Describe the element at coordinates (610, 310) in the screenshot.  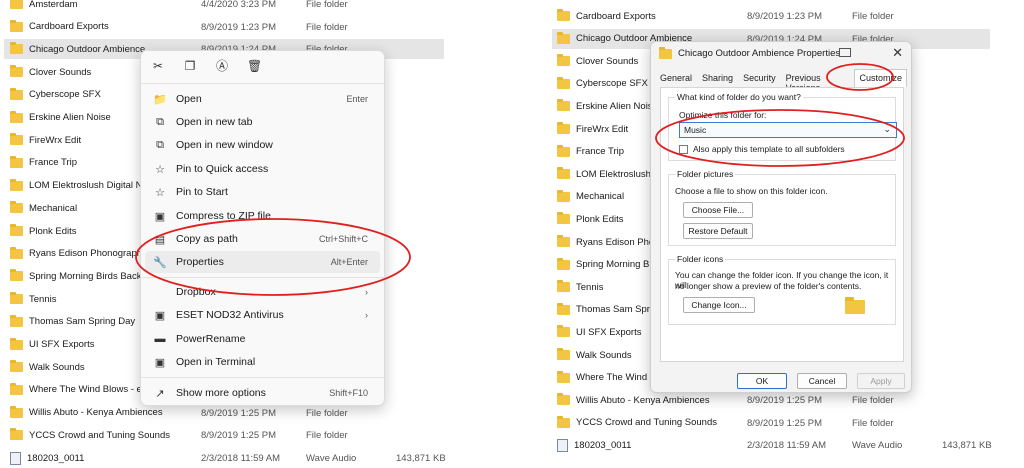
I see `file-row: Thomas Sam Spring` at that location.